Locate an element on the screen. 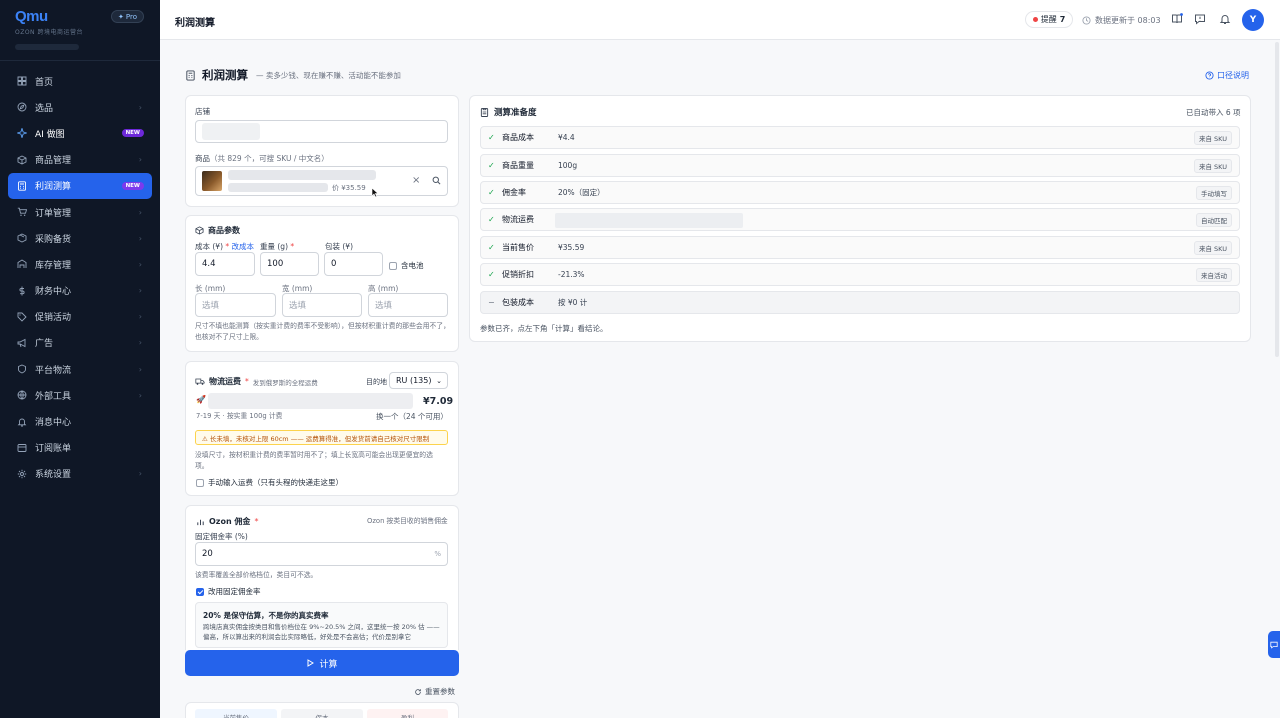  truck-icon is located at coordinates (200, 381).